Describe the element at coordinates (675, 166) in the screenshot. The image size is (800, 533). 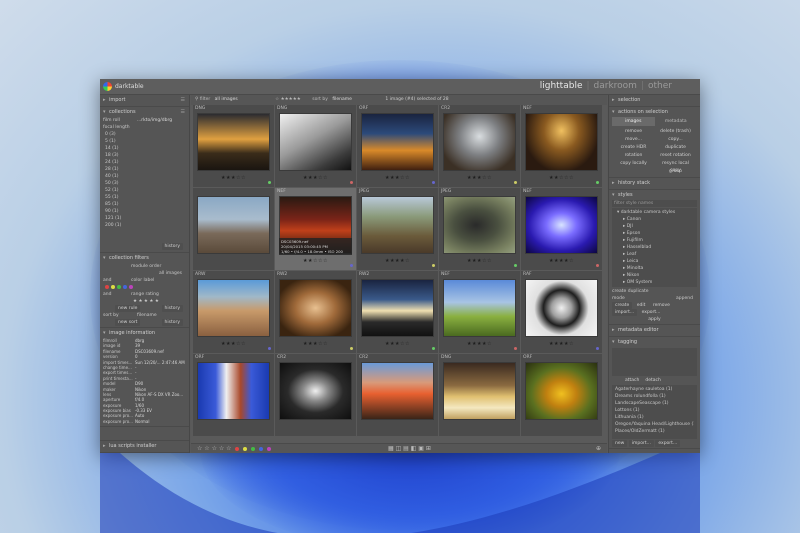
I see `action-button: resync local copy` at that location.